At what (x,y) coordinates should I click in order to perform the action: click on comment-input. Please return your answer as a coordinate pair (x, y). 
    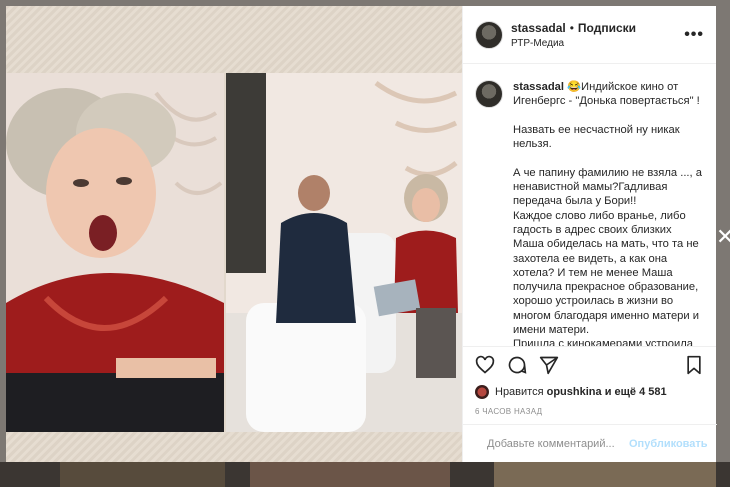
    Looking at the image, I should click on (558, 443).